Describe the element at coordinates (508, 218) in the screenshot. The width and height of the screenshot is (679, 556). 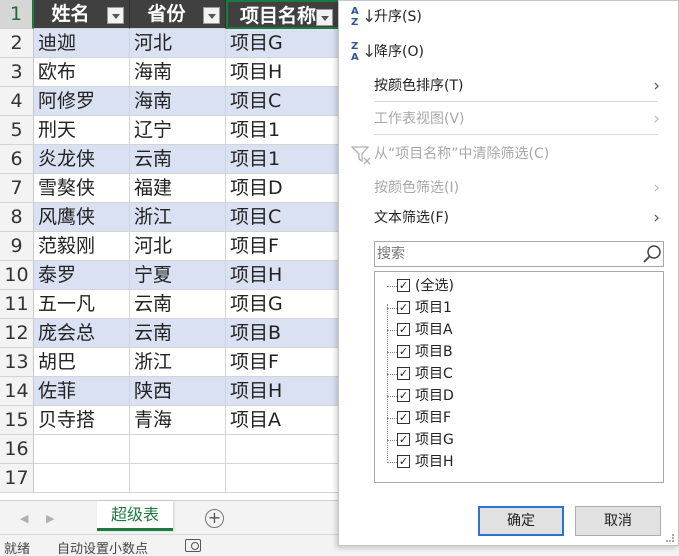
I see `text-filter-item: 文本筛选(F) ›` at that location.